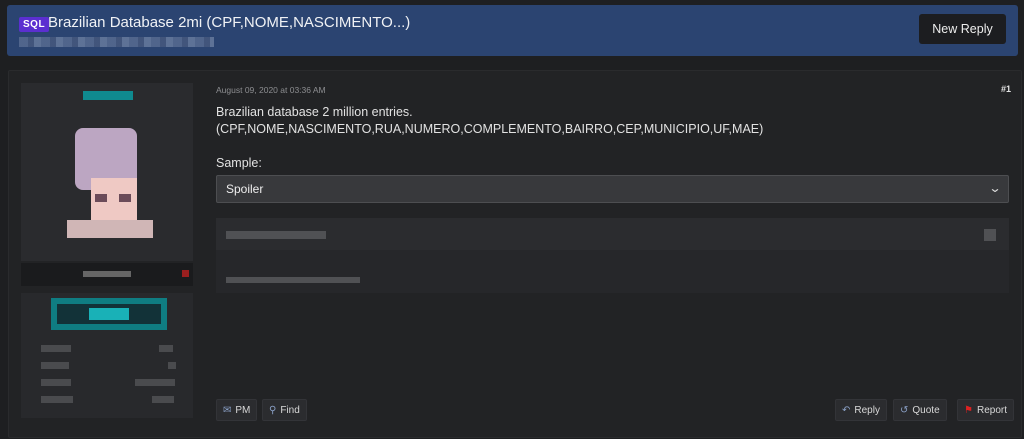  I want to click on reply-label: Reply, so click(867, 410).